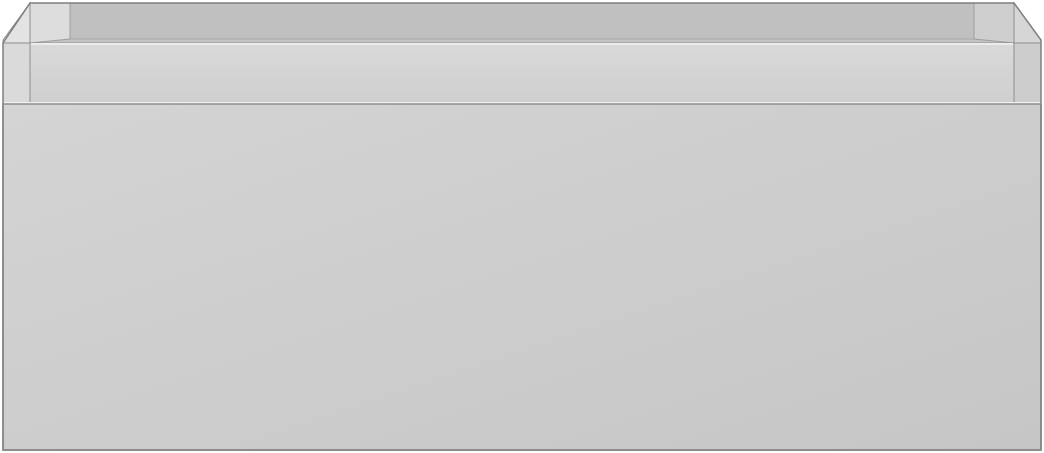  Describe the element at coordinates (994, 23) in the screenshot. I see `drawer-inner-right-wall` at that location.